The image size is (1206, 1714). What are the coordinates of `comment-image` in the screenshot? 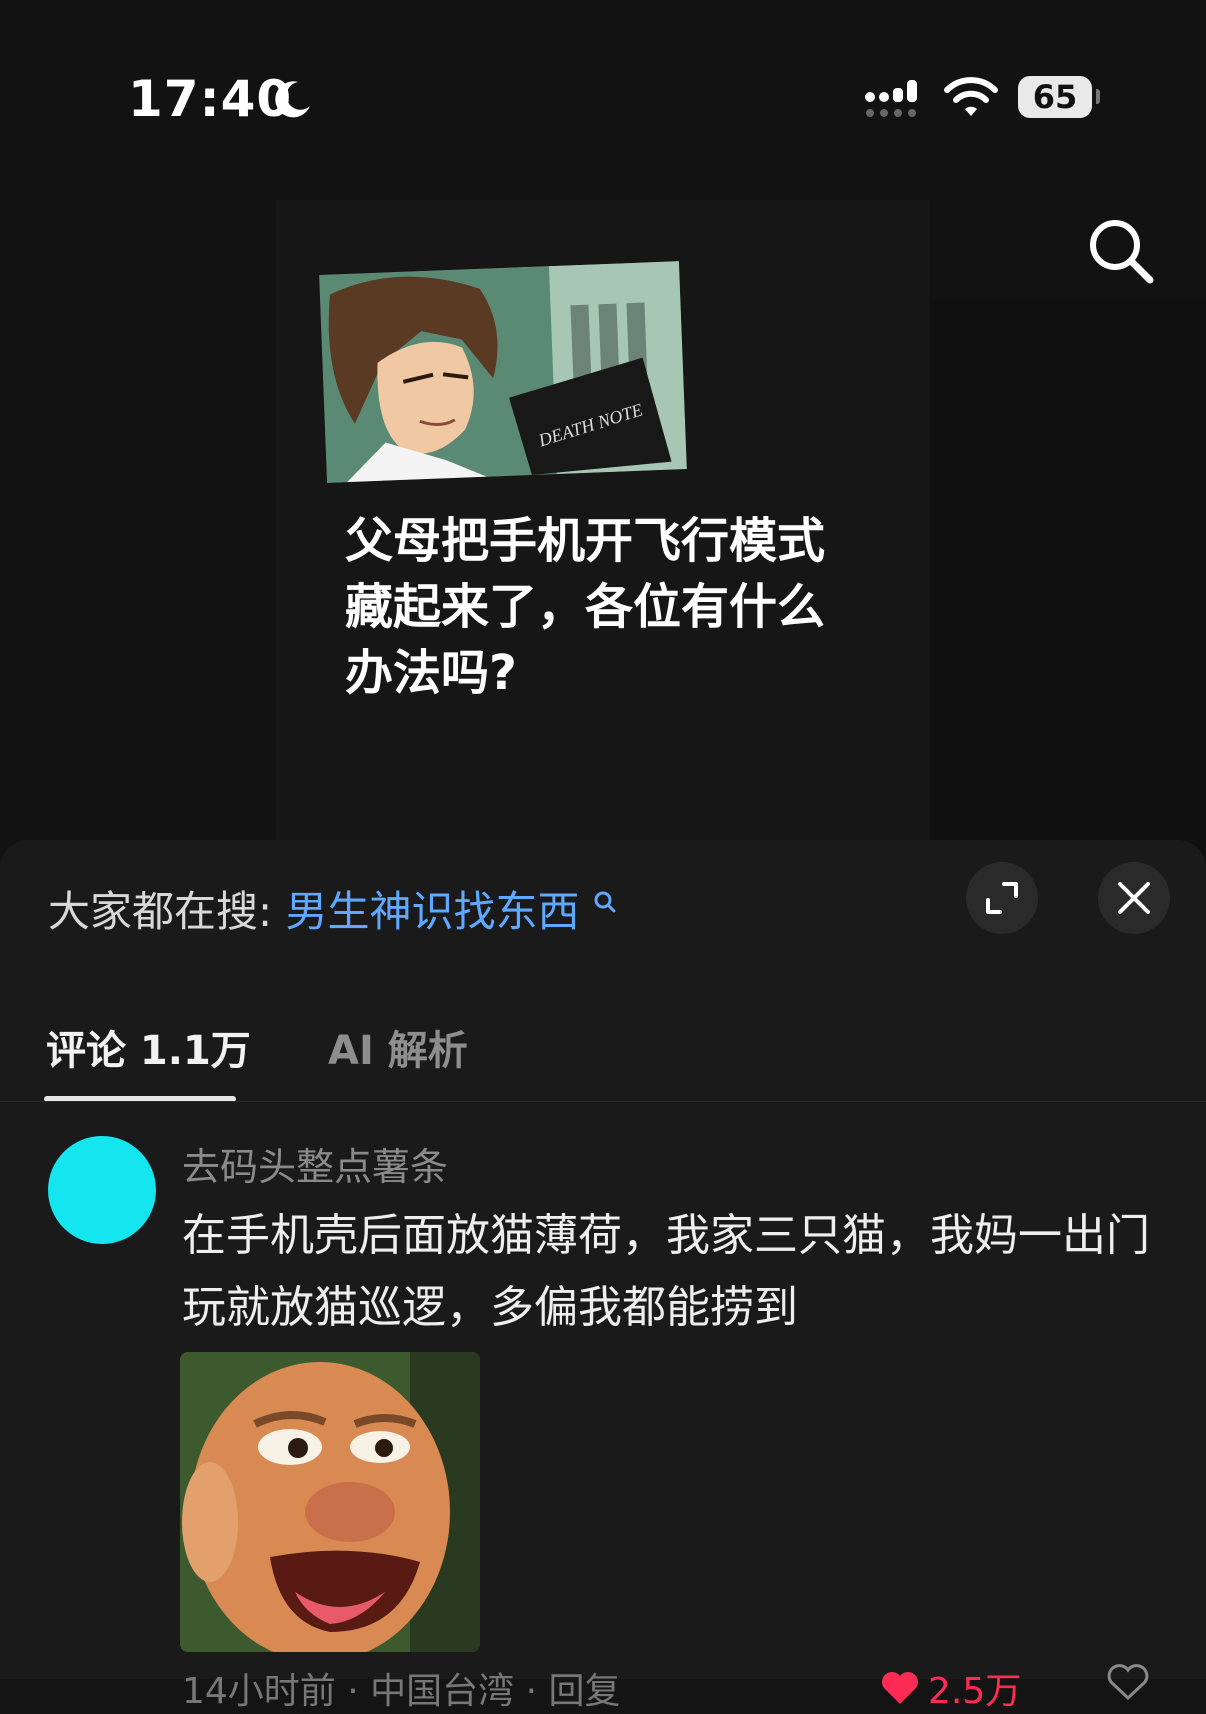 It's located at (330, 1502).